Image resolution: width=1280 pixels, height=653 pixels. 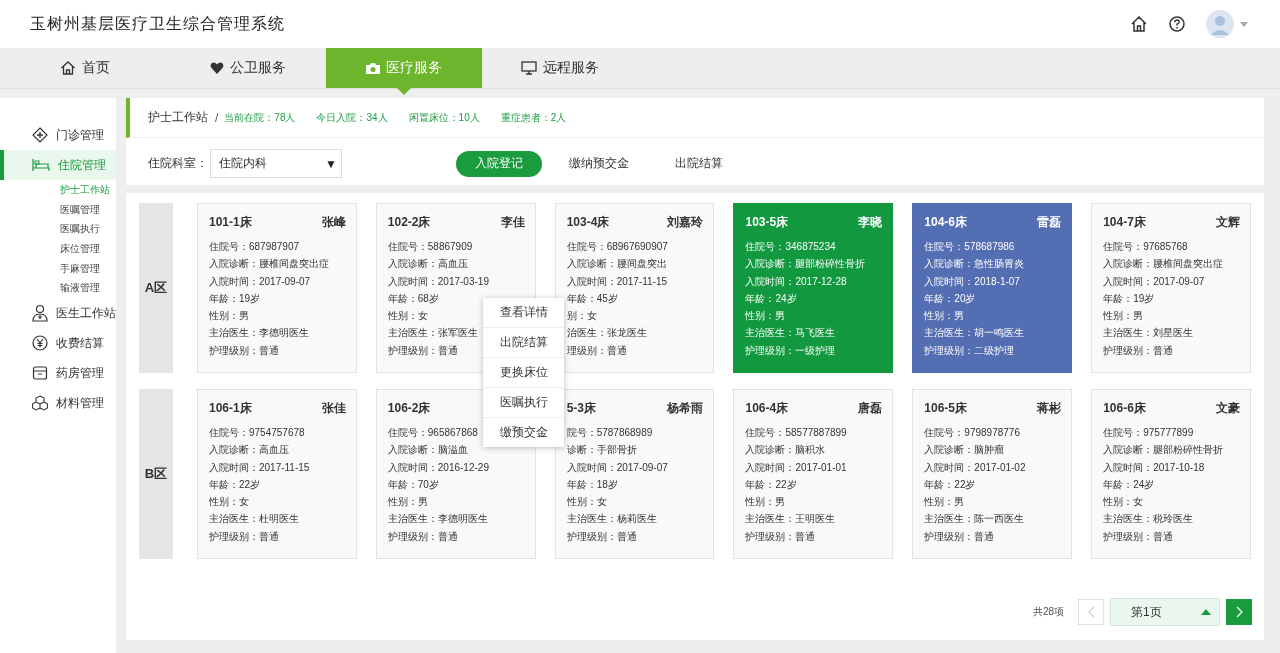 I want to click on patient-detail: 入院时间：2017-10-18, so click(x=1154, y=467).